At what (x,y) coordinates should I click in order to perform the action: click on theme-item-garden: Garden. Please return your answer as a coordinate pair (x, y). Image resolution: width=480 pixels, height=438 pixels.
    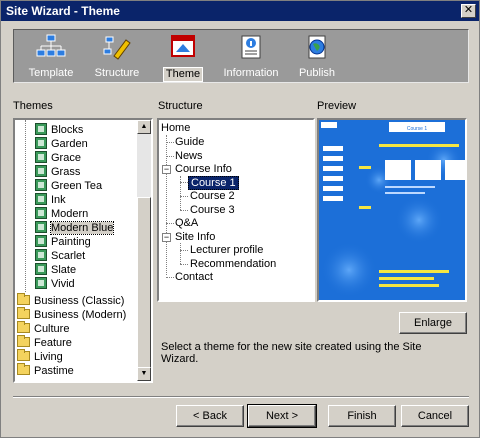
    Looking at the image, I should click on (61, 144).